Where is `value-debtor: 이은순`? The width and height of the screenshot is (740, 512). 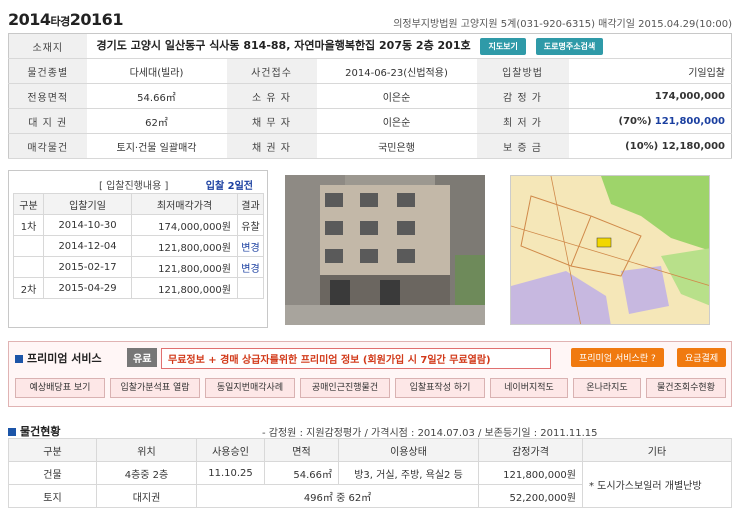
value-debtor: 이은순 is located at coordinates (396, 121).